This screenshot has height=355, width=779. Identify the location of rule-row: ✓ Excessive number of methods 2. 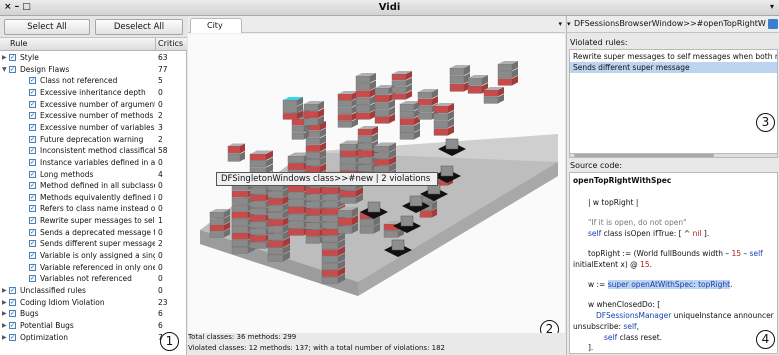
(93, 115).